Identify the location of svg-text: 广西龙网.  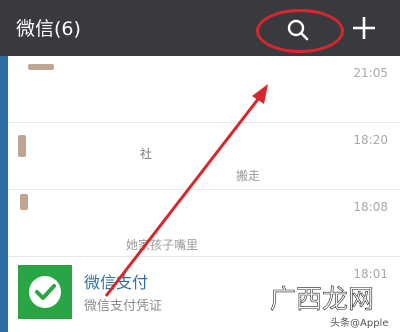
(322, 300).